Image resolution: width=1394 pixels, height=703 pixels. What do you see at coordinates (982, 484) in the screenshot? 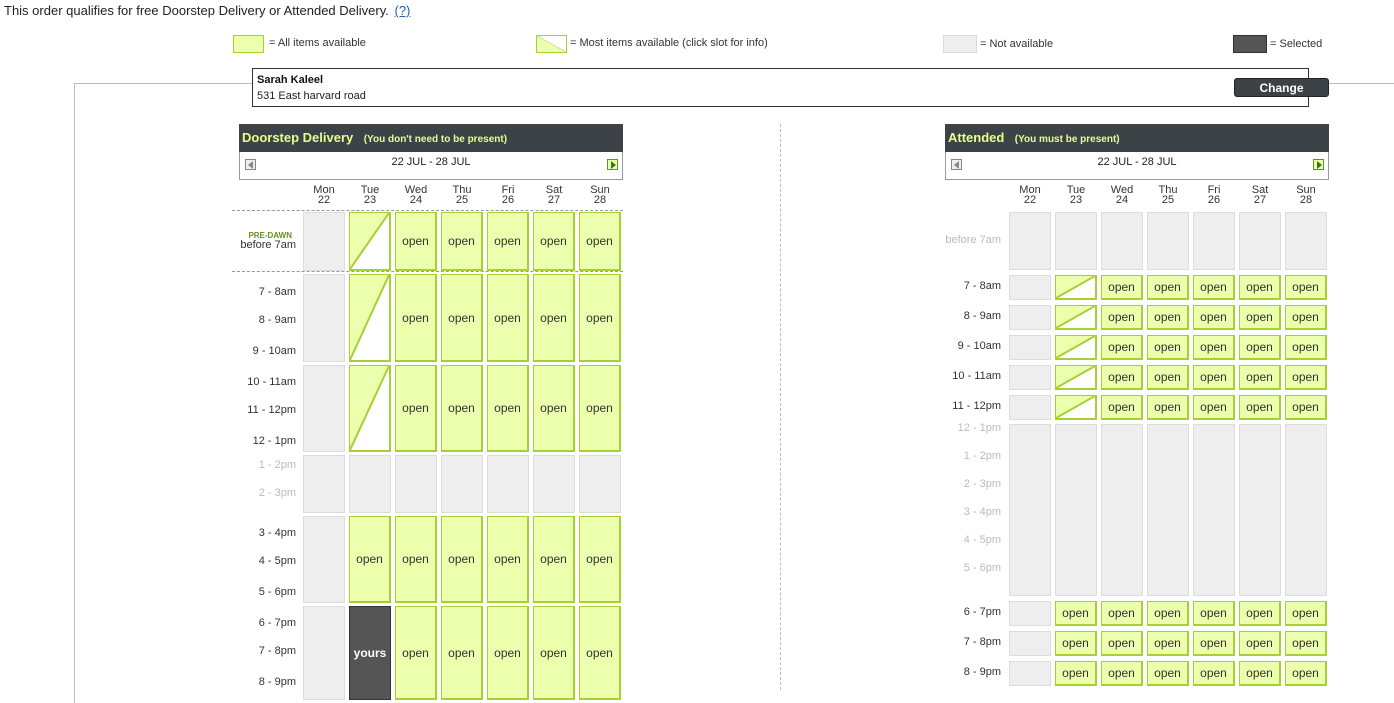
I see `time-label: 2 - 3pm` at bounding box center [982, 484].